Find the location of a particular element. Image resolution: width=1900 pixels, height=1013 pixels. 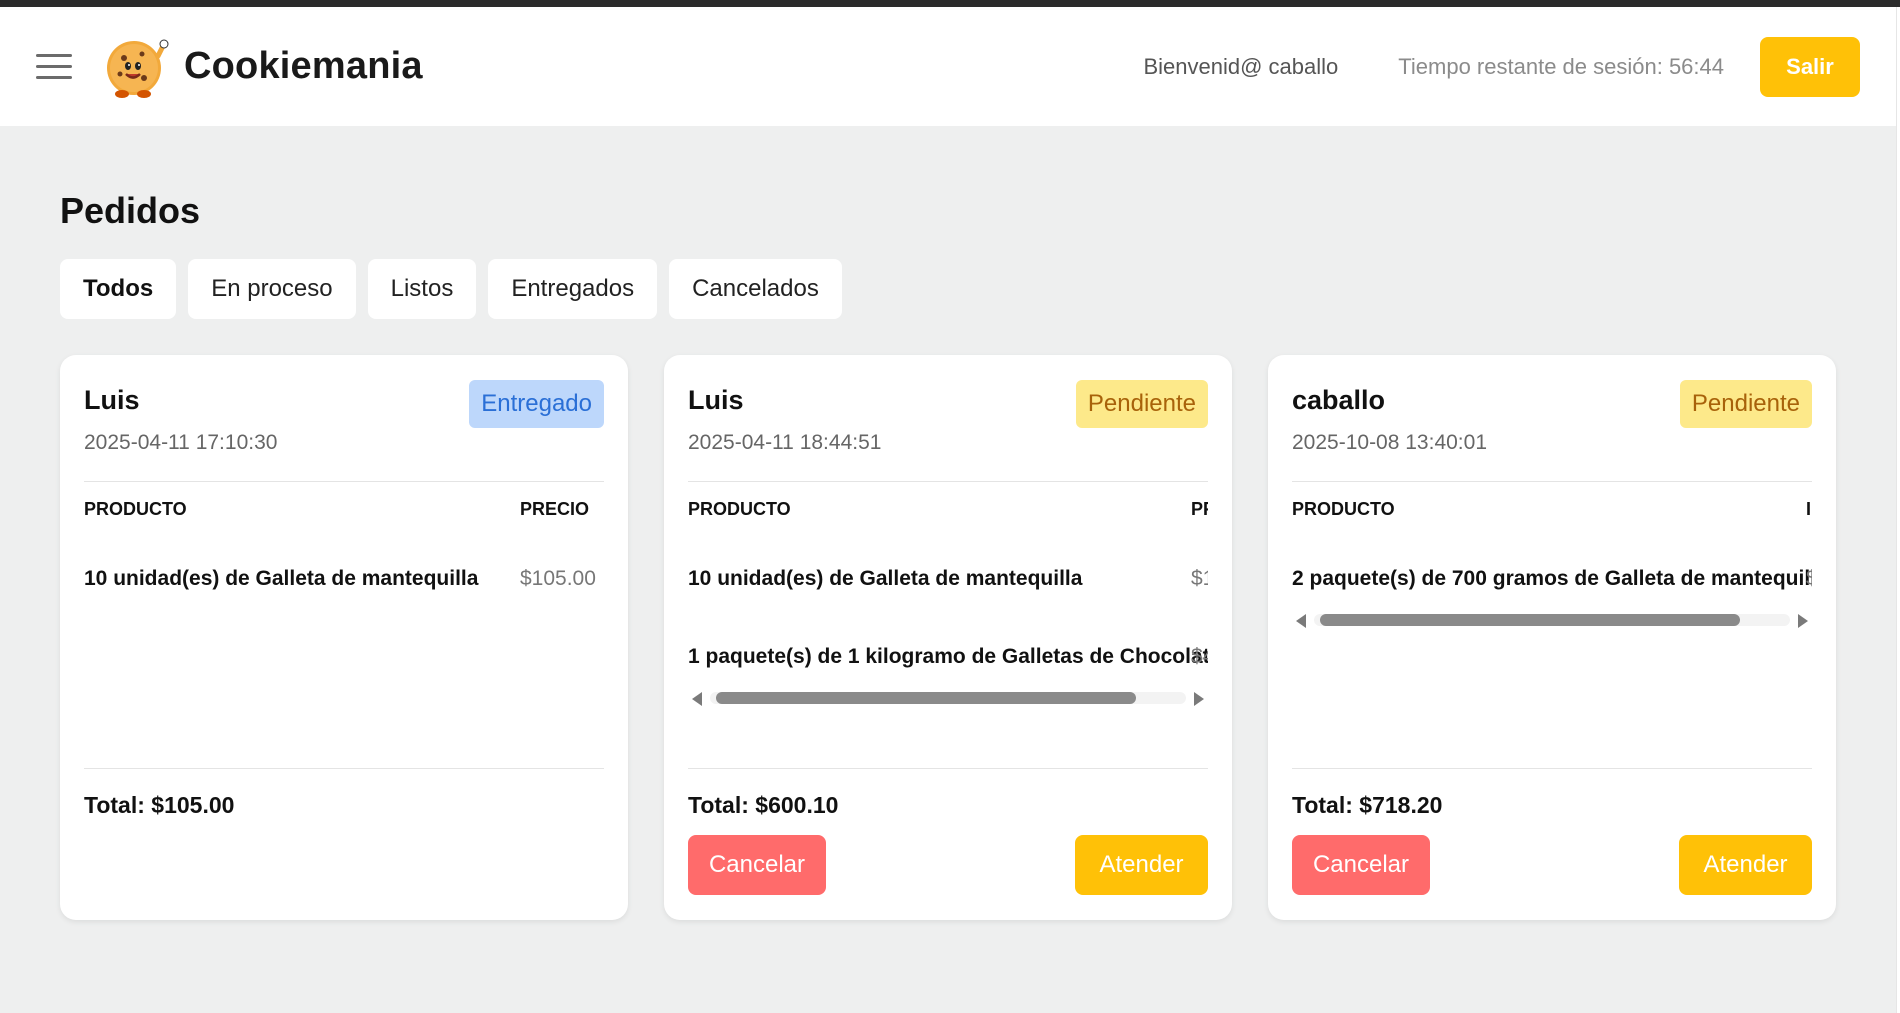

column-header-price: PF is located at coordinates (1199, 509).